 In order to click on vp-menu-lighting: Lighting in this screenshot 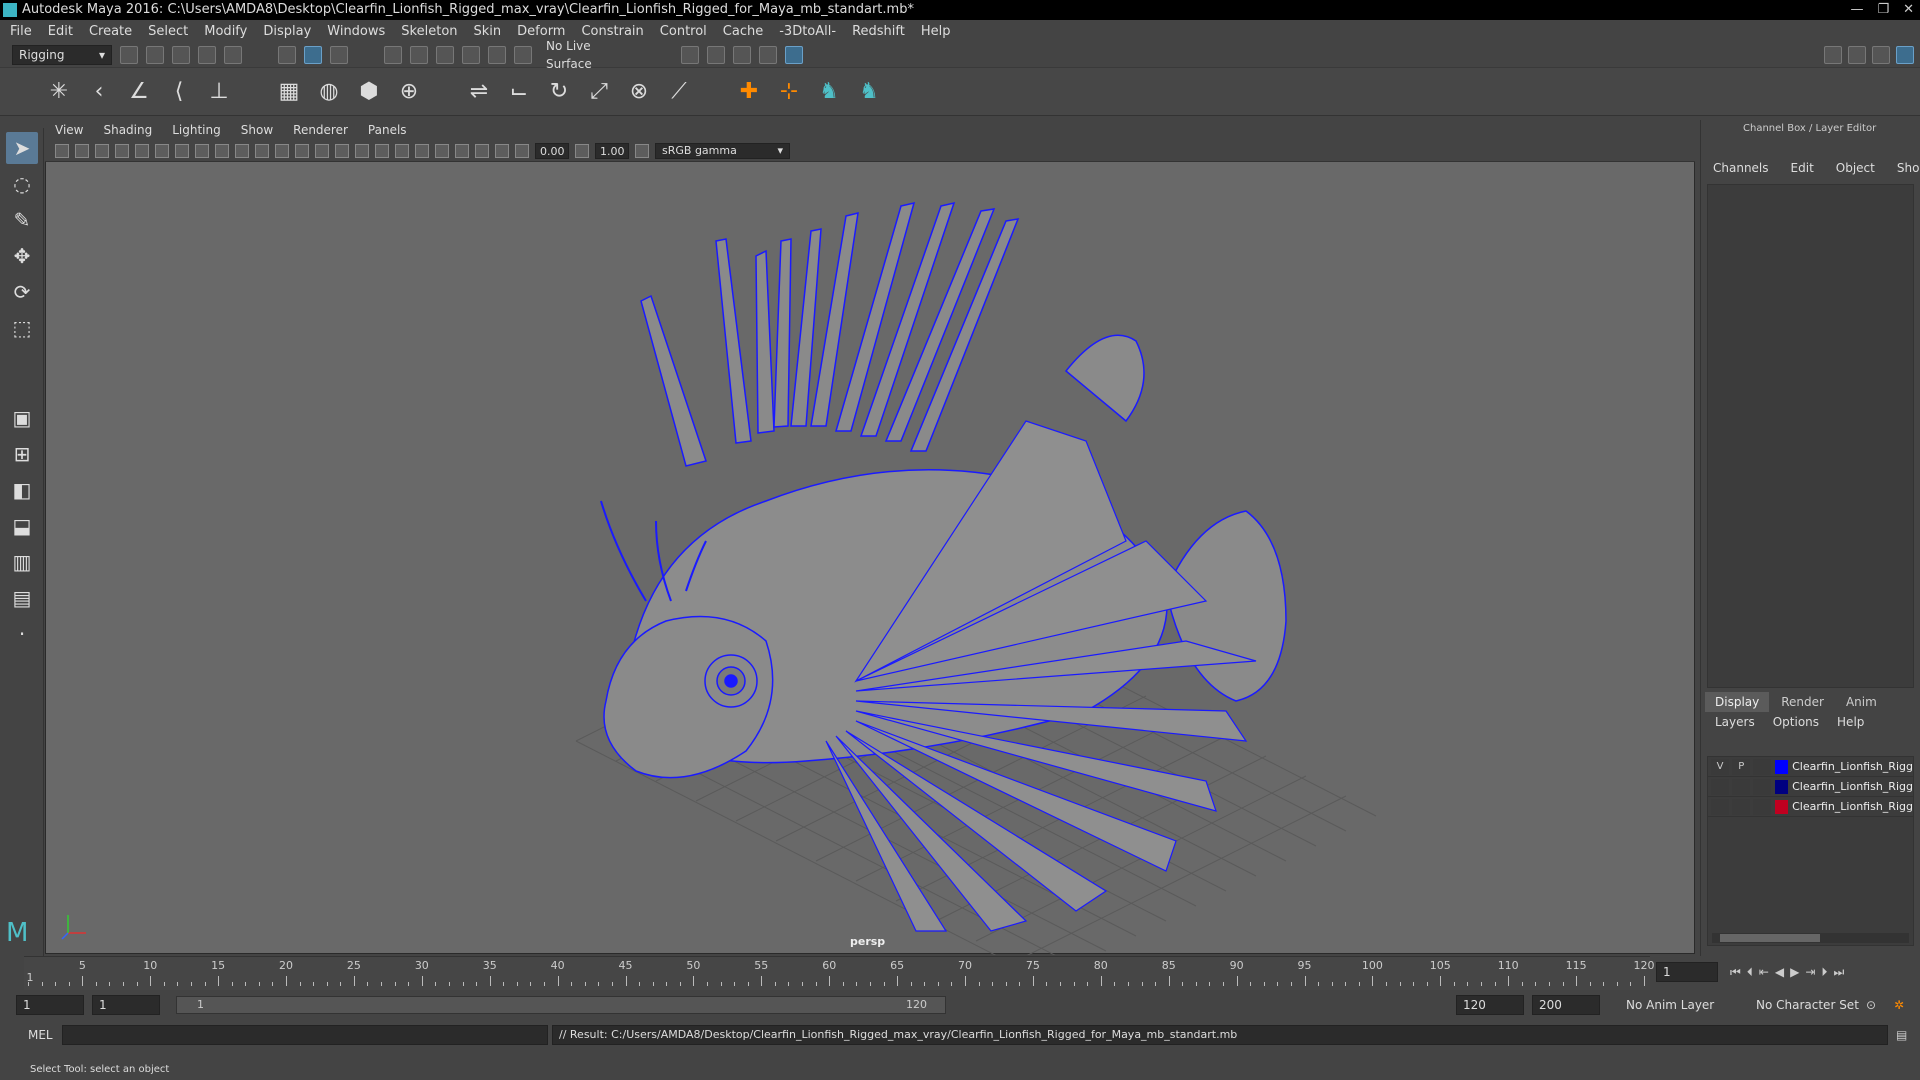, I will do `click(196, 130)`.